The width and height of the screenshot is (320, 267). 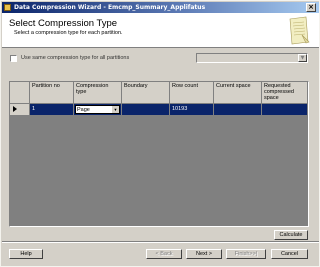 What do you see at coordinates (146, 93) in the screenshot?
I see `column-header-boundary: Boundary` at bounding box center [146, 93].